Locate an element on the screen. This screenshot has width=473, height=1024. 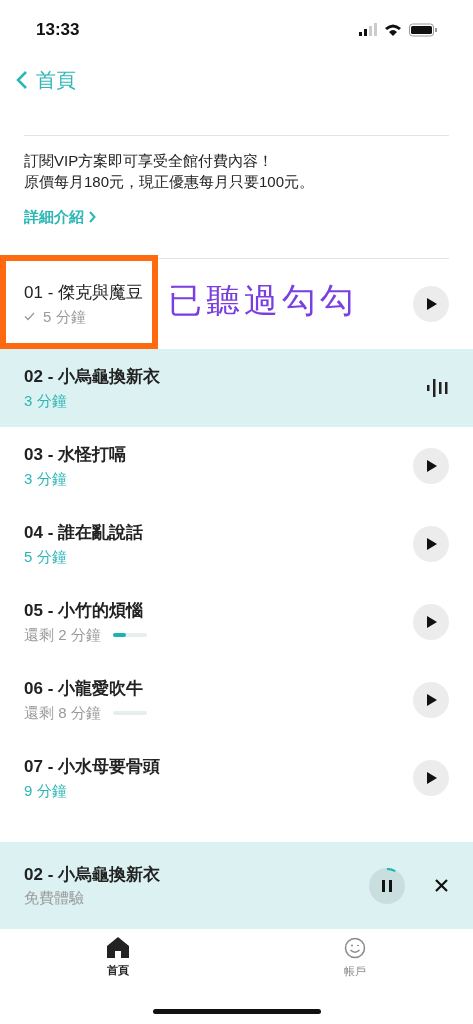
signal-icon is located at coordinates (368, 29).